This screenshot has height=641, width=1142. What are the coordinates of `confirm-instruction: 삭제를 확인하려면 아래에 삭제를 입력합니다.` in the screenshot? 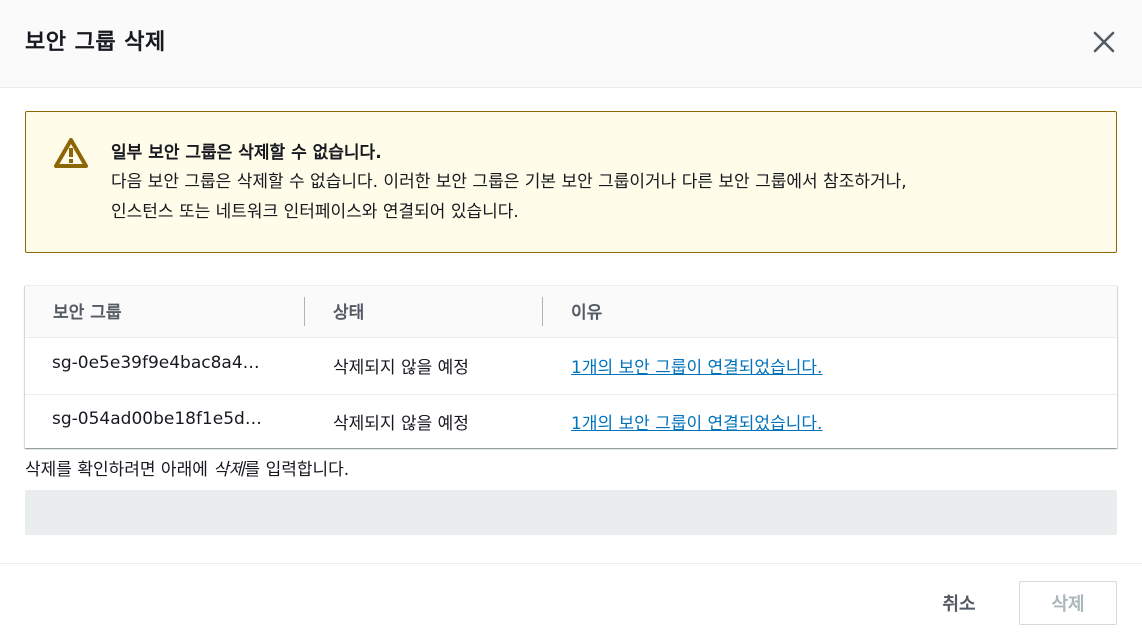 It's located at (187, 467).